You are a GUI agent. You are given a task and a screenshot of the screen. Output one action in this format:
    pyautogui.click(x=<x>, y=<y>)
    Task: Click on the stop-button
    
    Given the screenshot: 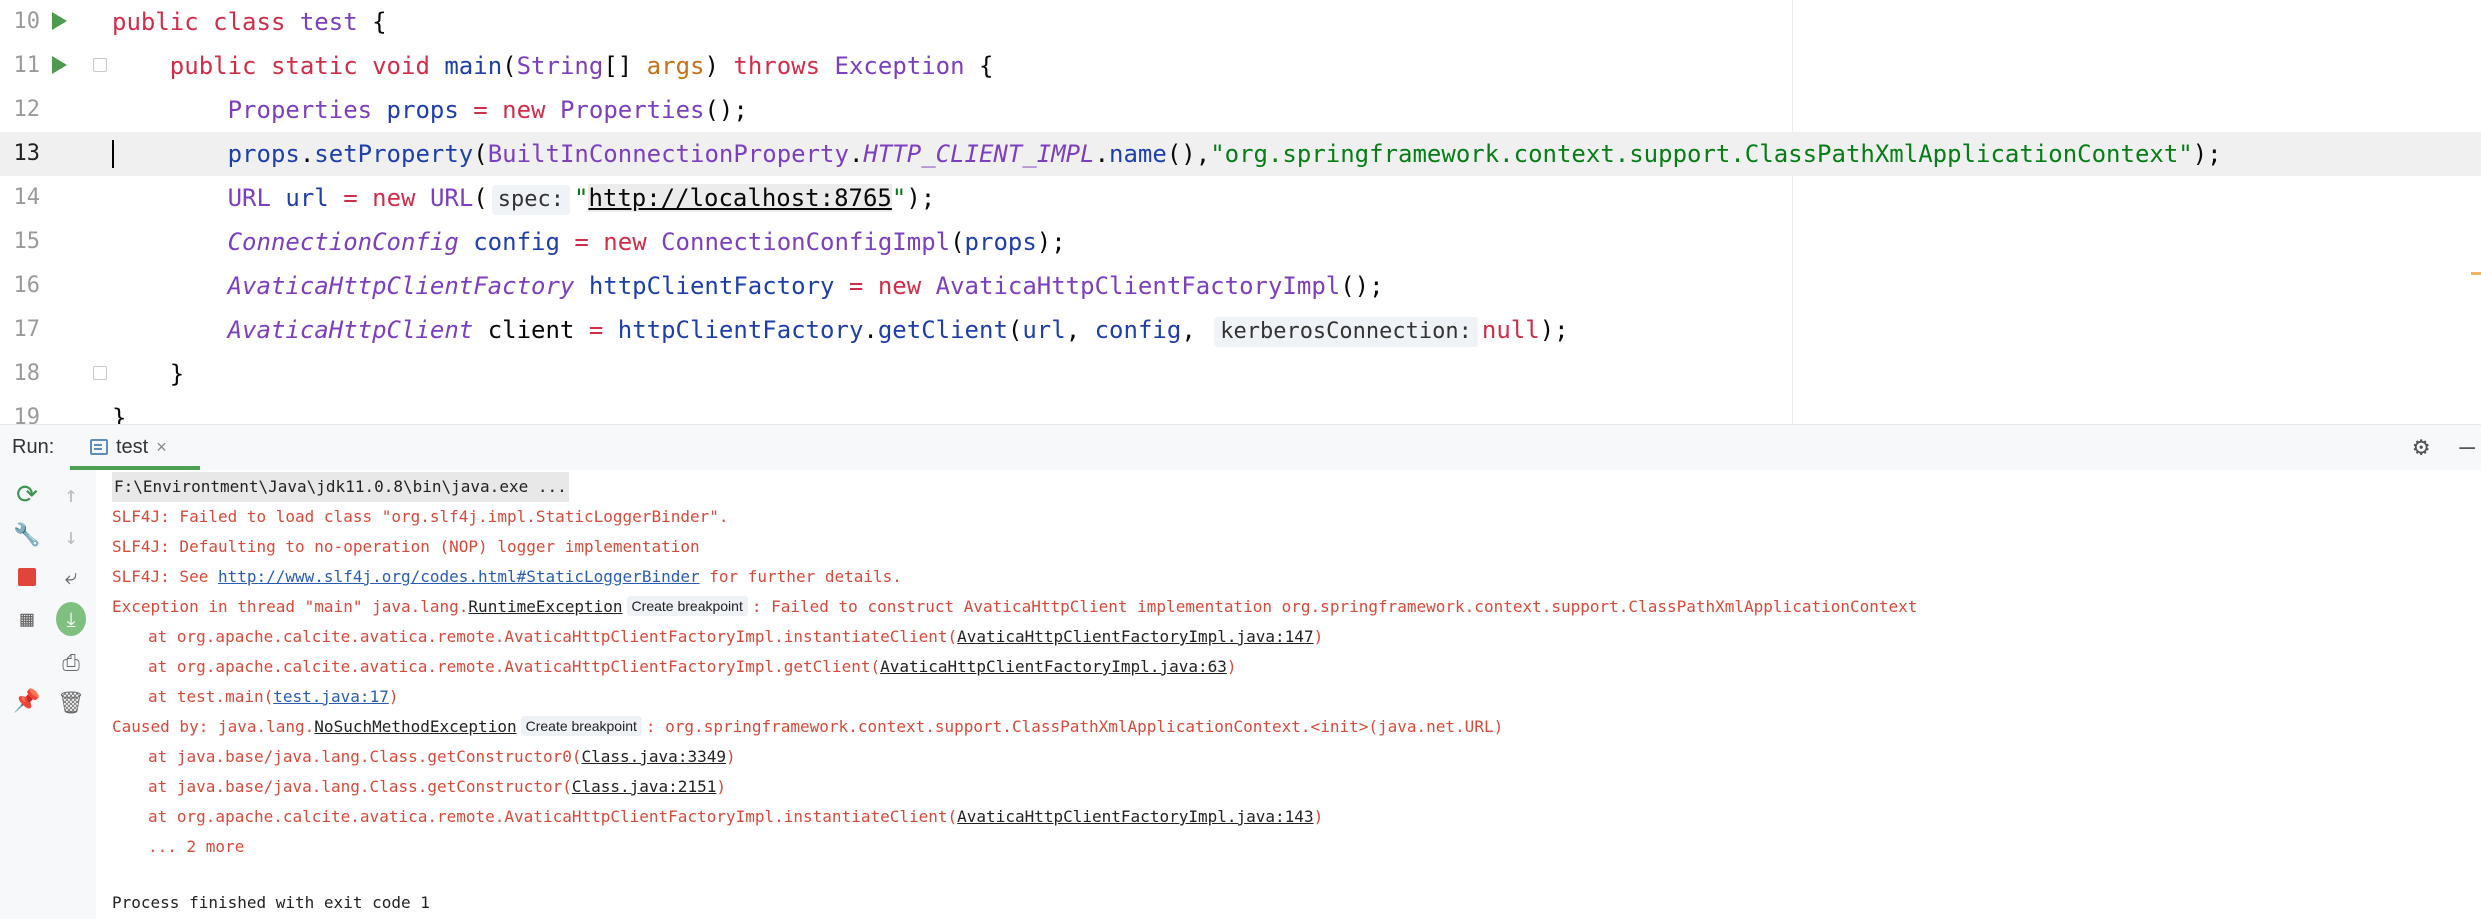 What is the action you would take?
    pyautogui.click(x=27, y=577)
    